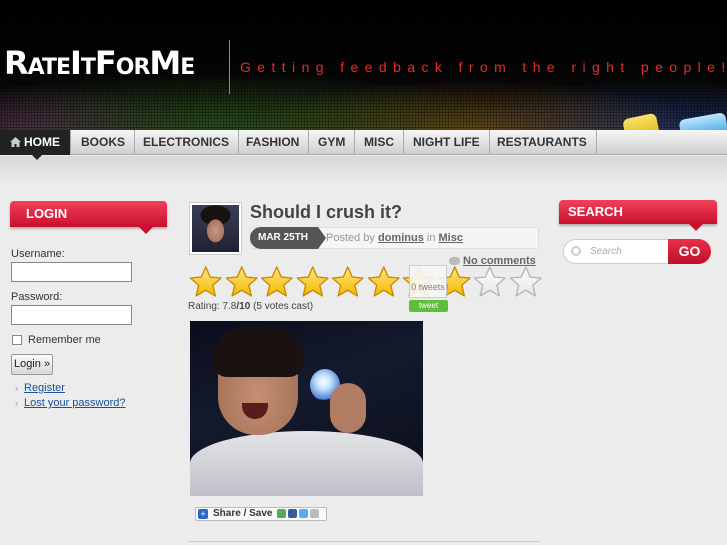  I want to click on tweet-count: 0, so click(414, 287).